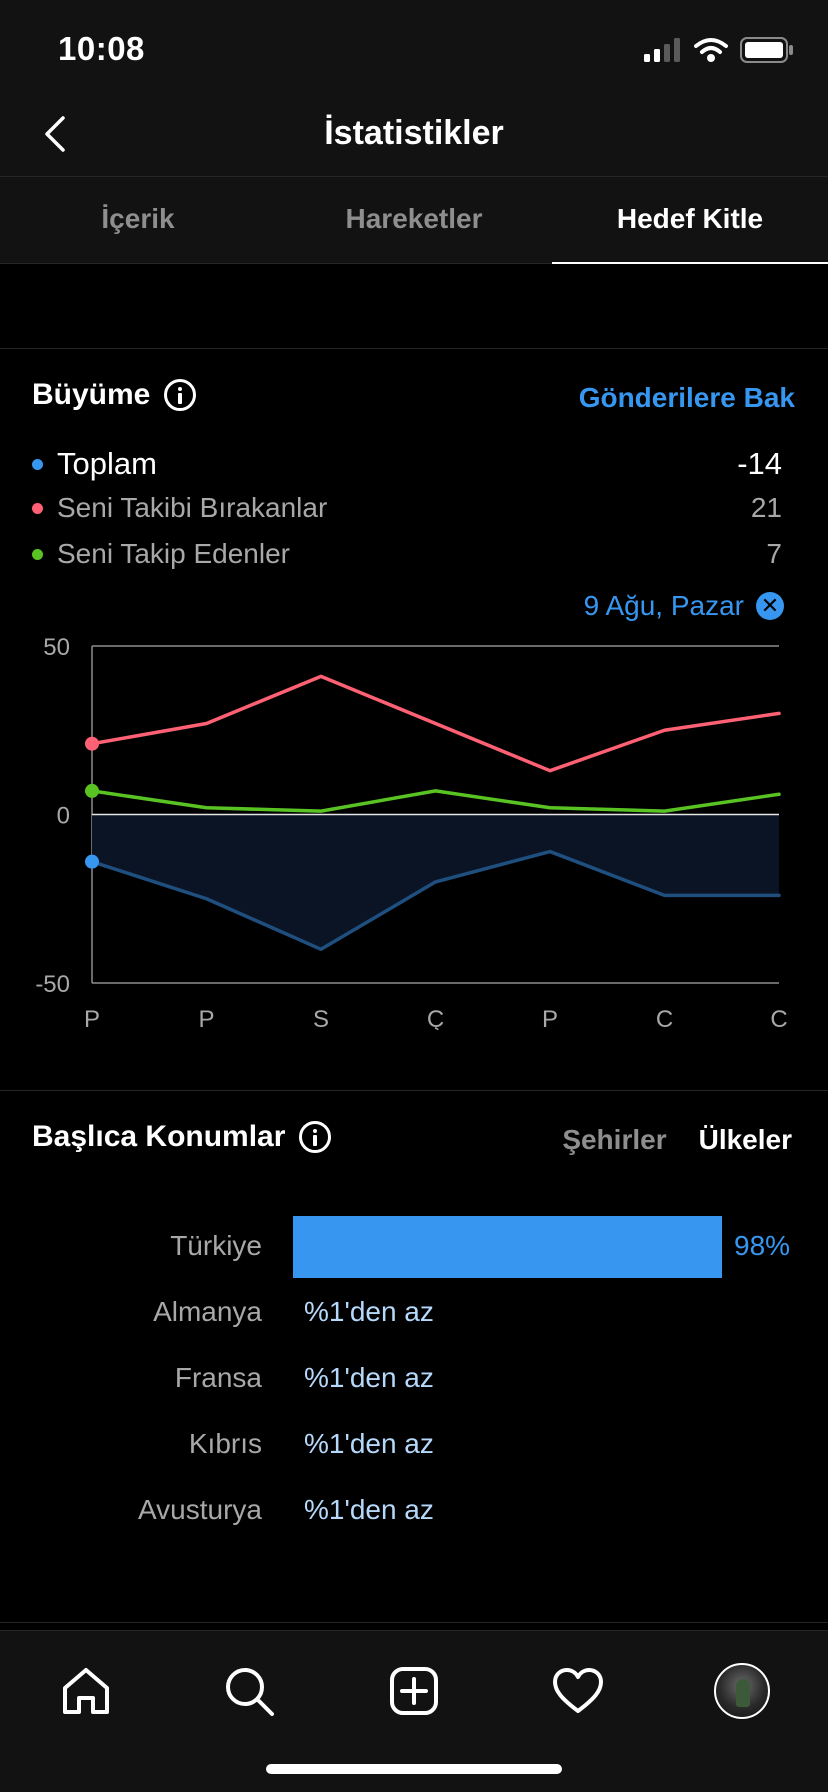 The height and width of the screenshot is (1792, 828). Describe the element at coordinates (91, 394) in the screenshot. I see `growth-title: Büyüme` at that location.